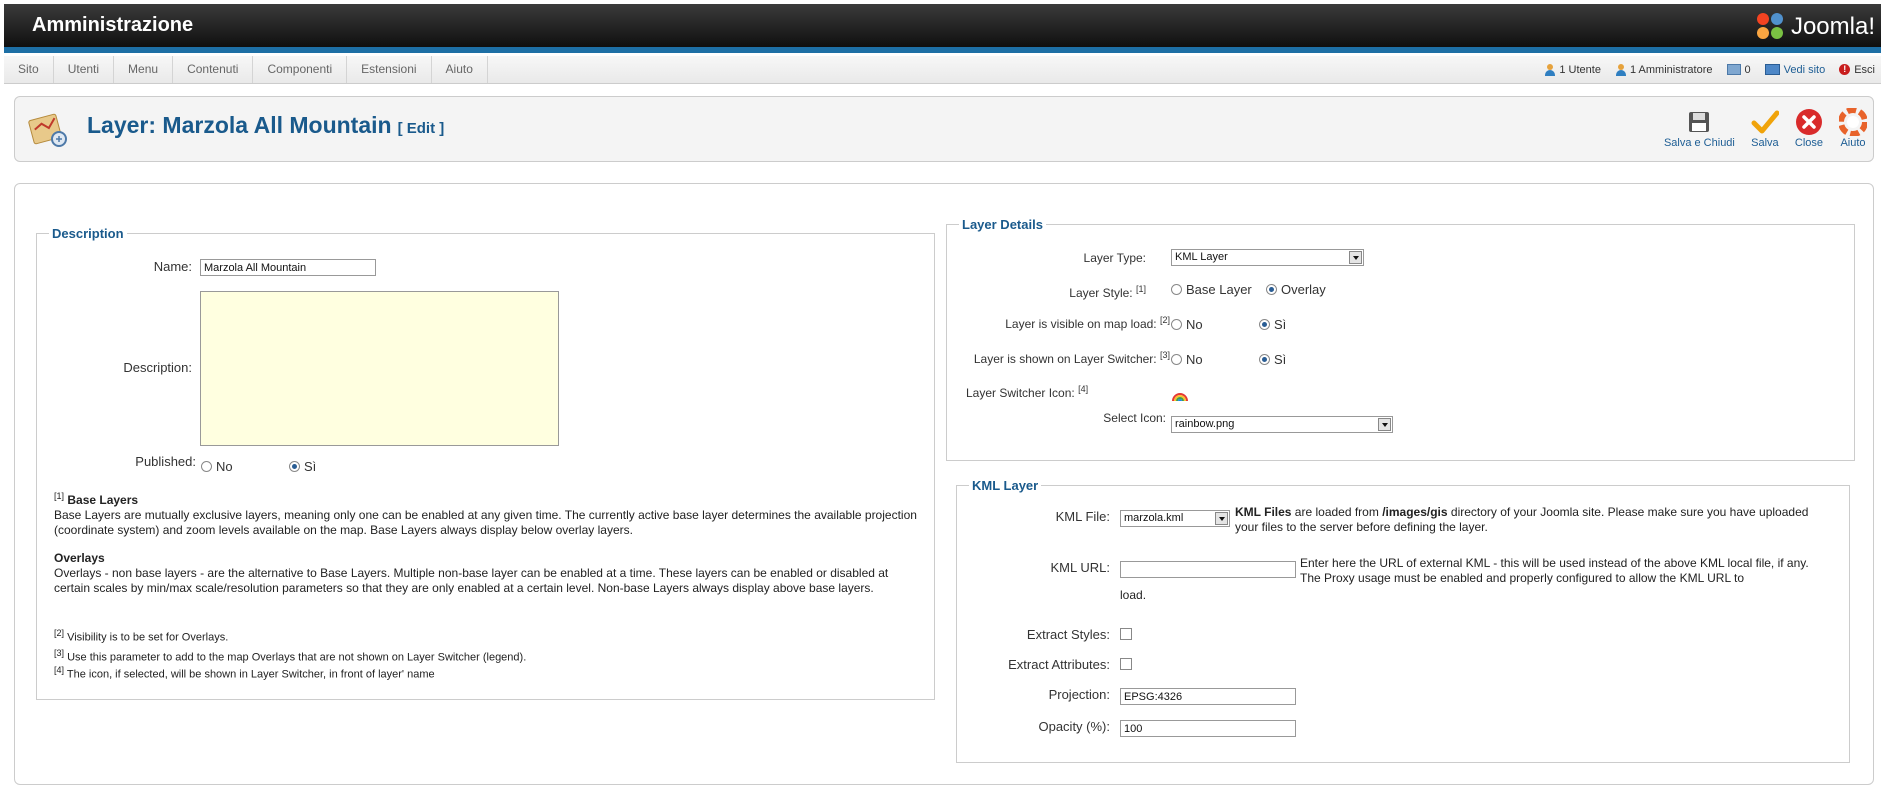  I want to click on close-icon, so click(1809, 122).